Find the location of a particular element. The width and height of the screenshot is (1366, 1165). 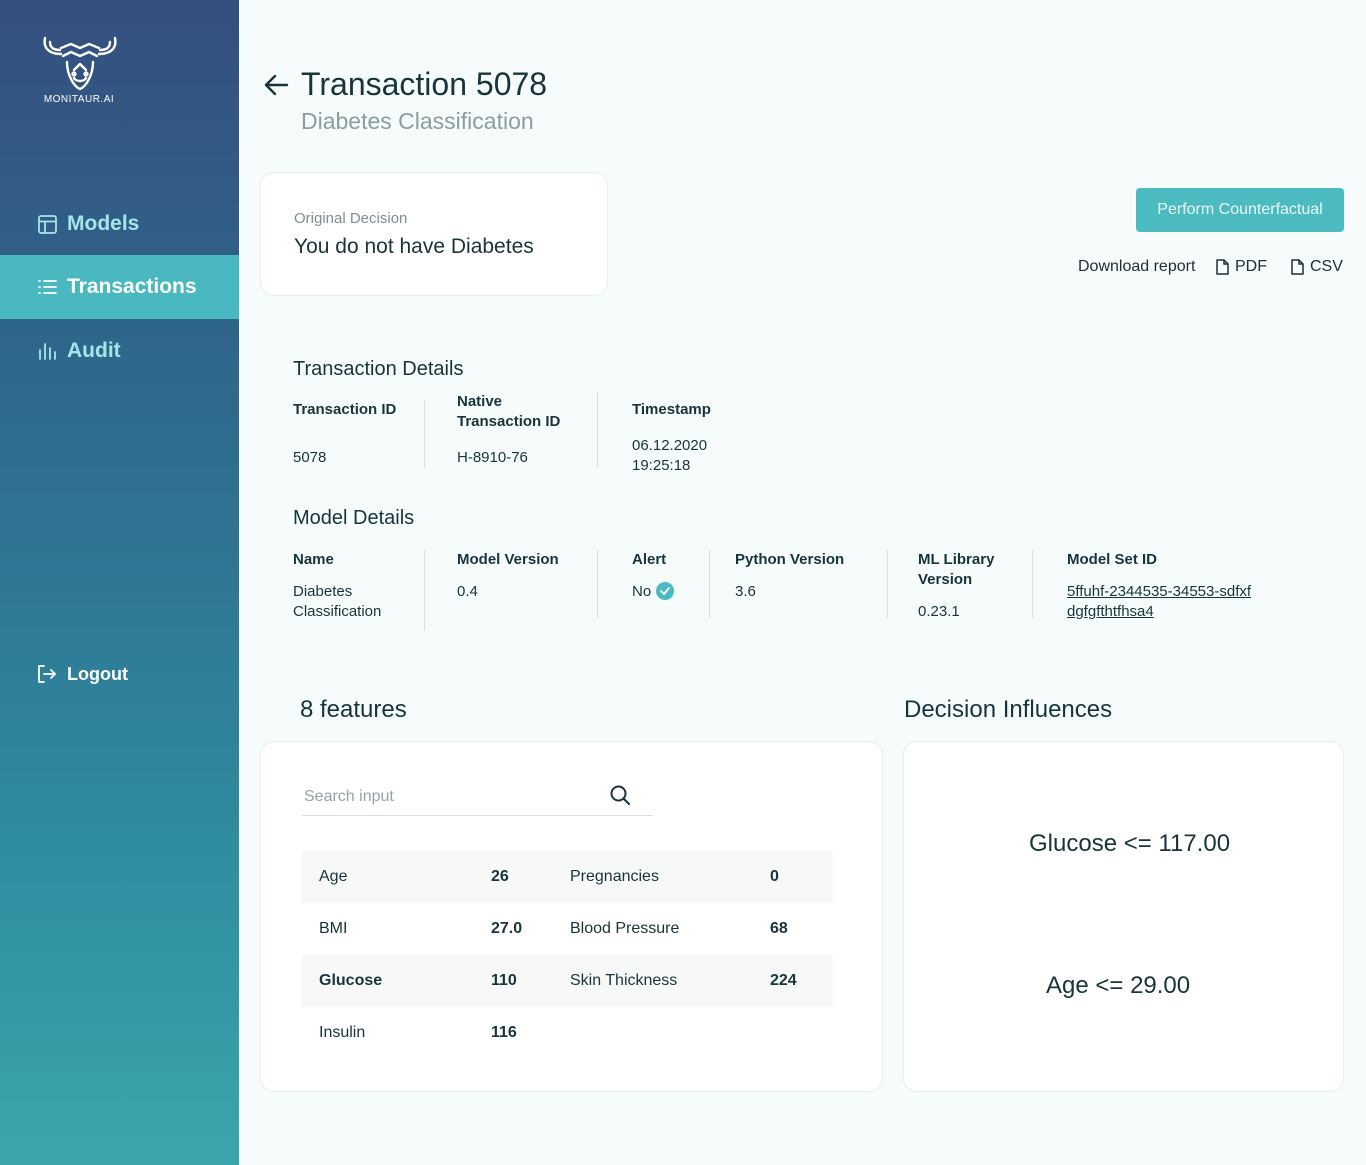

decision-influences-title: Decision Influences is located at coordinates (1008, 709).